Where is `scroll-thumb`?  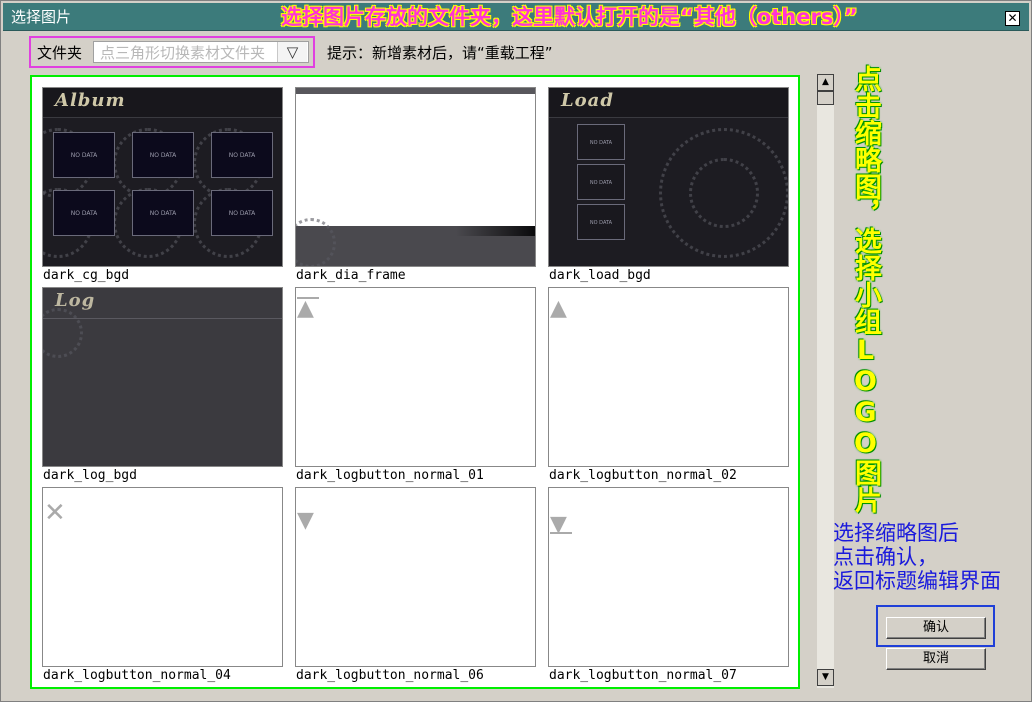 scroll-thumb is located at coordinates (825, 98).